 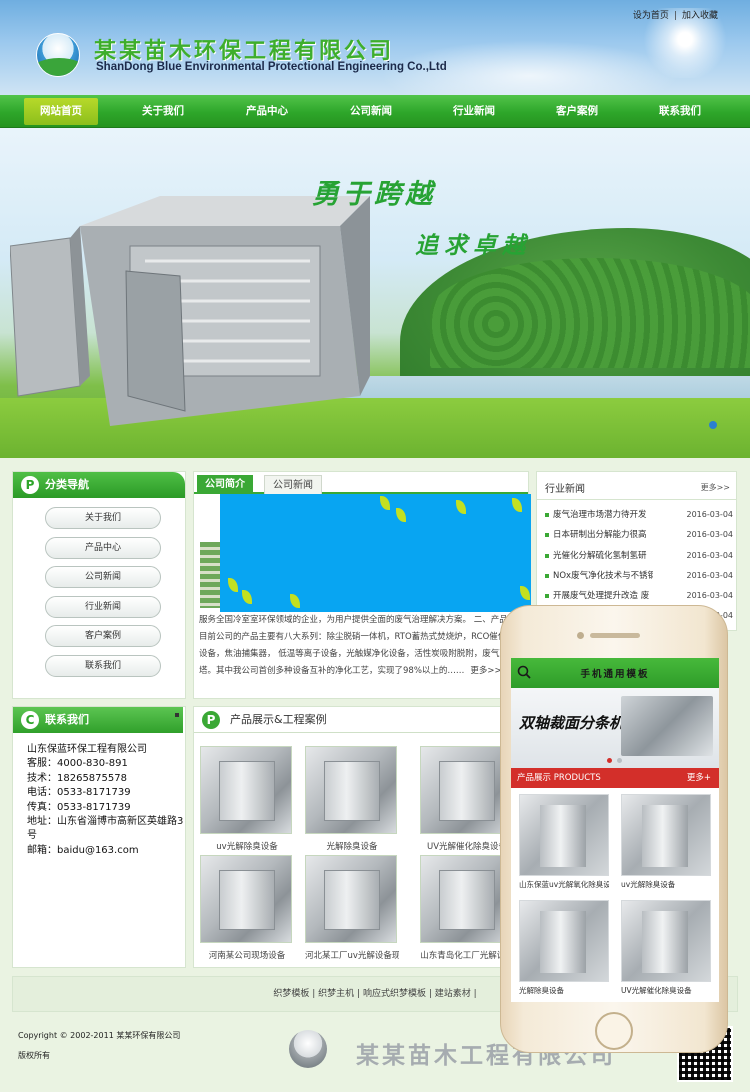 I want to click on news-title: 光催化分解硫化氢制氢研, so click(x=603, y=556).